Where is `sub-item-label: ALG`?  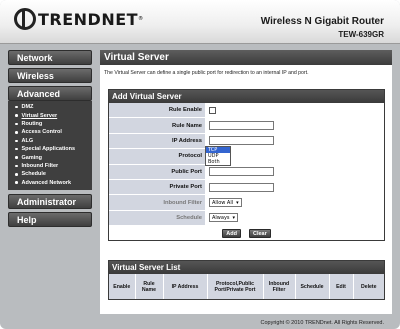 sub-item-label: ALG is located at coordinates (27, 140).